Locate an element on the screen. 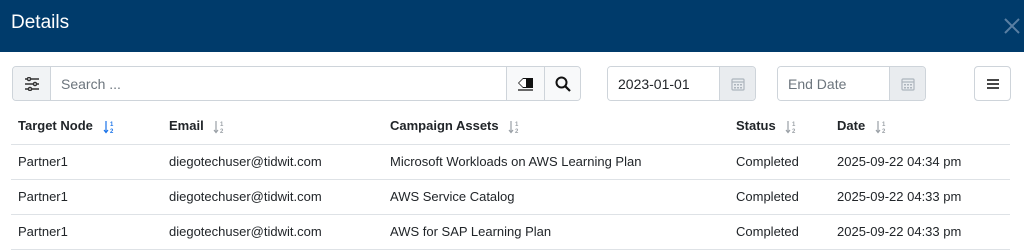 The width and height of the screenshot is (1024, 251). hamburger-icon is located at coordinates (992, 83).